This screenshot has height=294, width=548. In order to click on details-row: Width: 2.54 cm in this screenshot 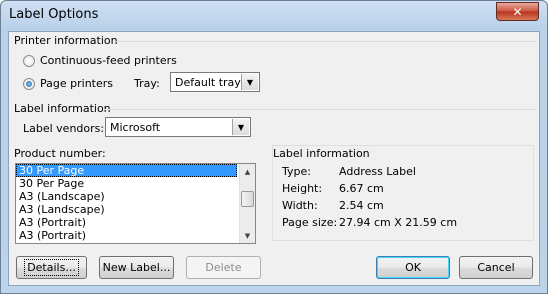, I will do `click(333, 205)`.